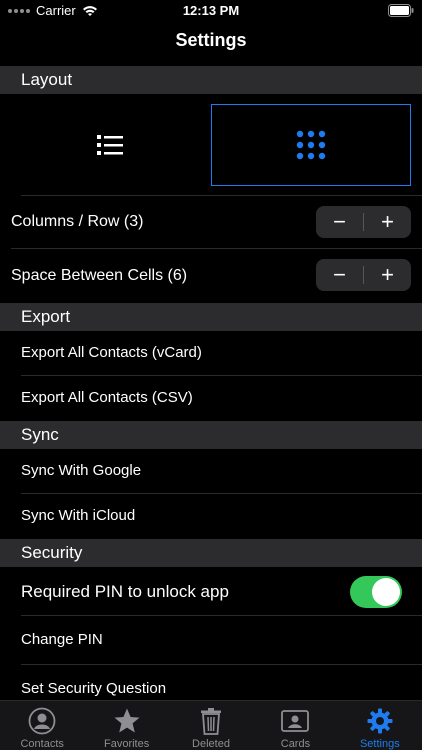 This screenshot has height=750, width=422. Describe the element at coordinates (401, 10) in the screenshot. I see `battery-icon` at that location.